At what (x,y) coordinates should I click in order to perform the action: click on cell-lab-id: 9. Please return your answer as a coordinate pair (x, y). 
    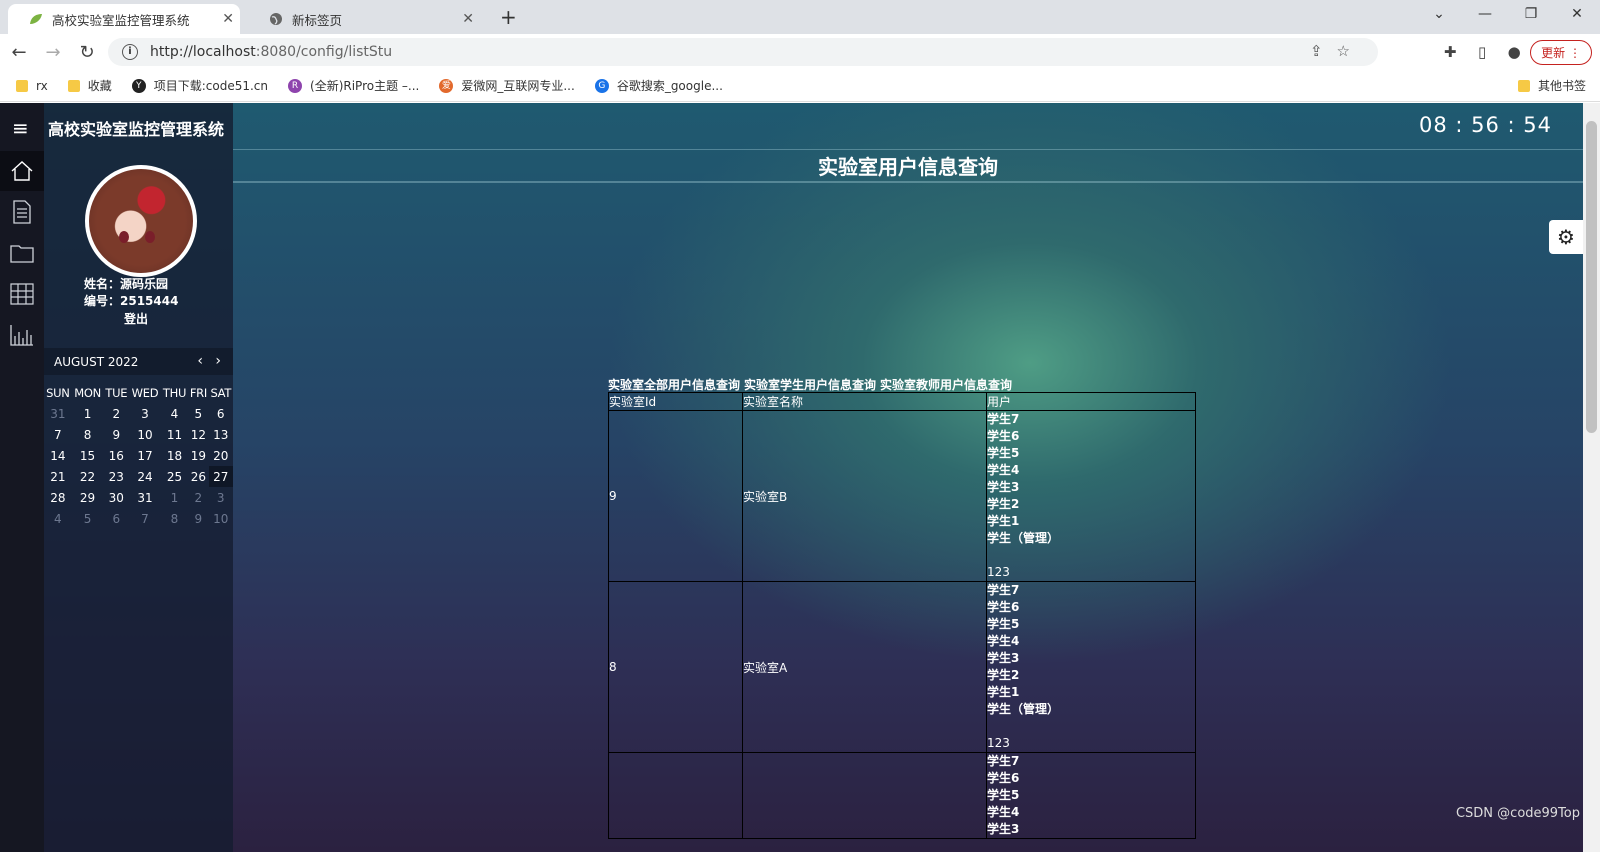
    Looking at the image, I should click on (675, 496).